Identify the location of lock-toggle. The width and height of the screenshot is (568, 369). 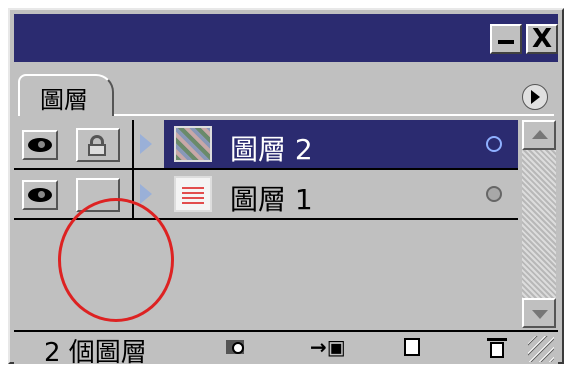
(98, 145).